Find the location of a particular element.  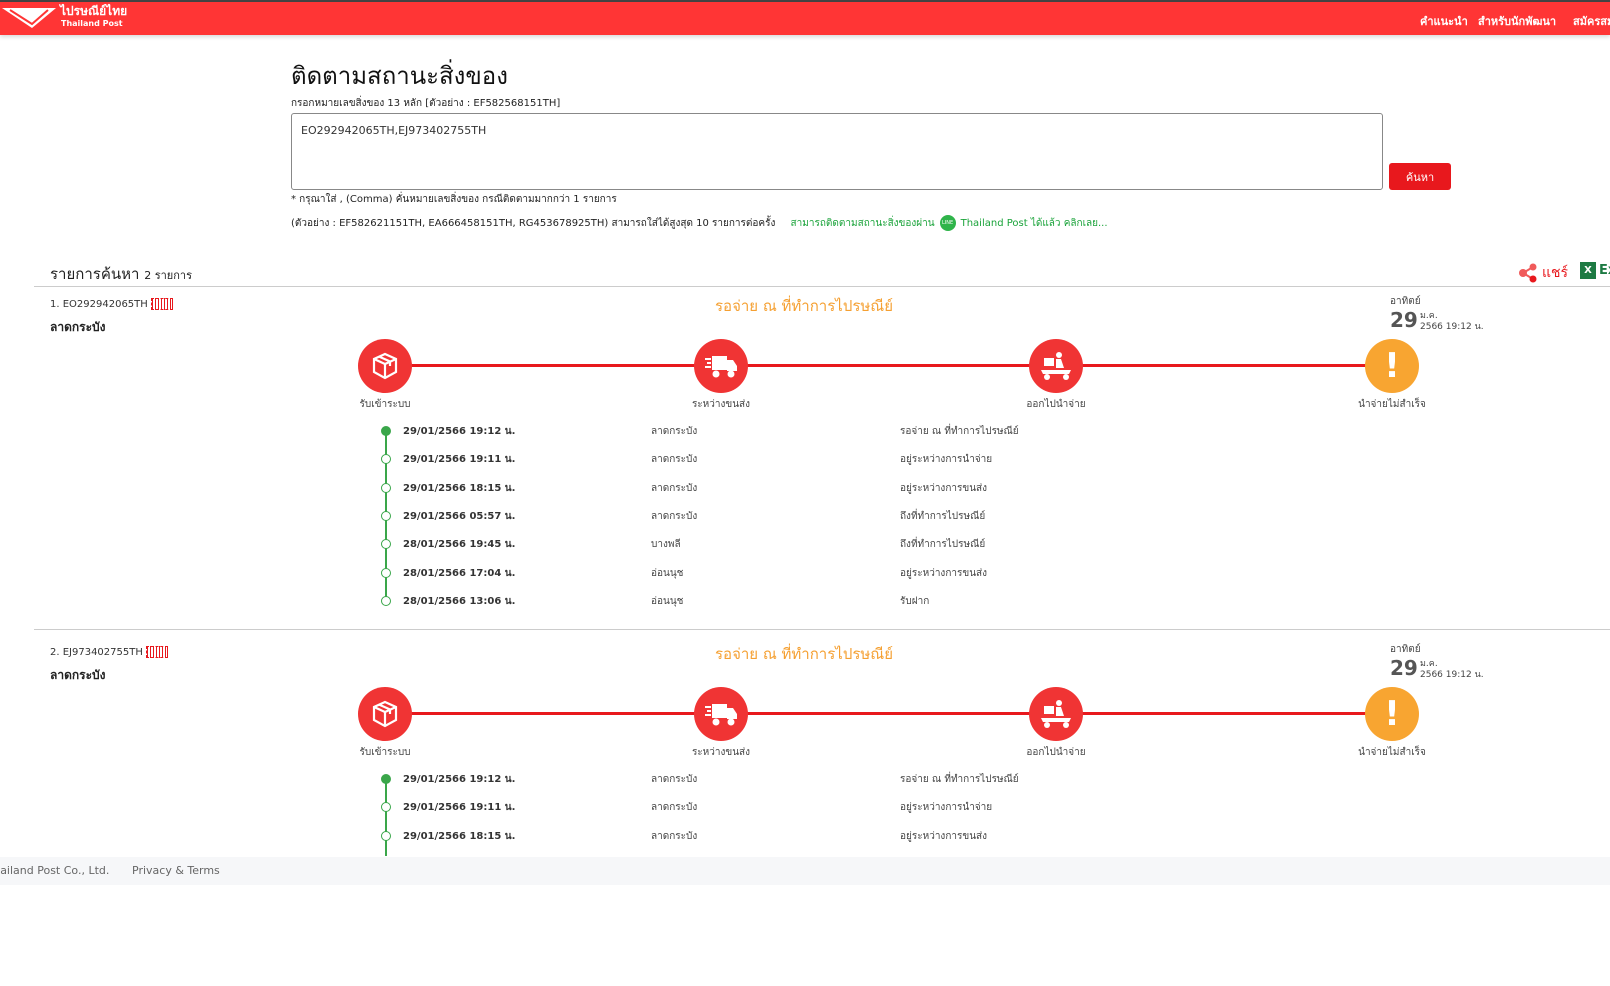

nav-register: สมัครสมาชิก is located at coordinates (1591, 21).